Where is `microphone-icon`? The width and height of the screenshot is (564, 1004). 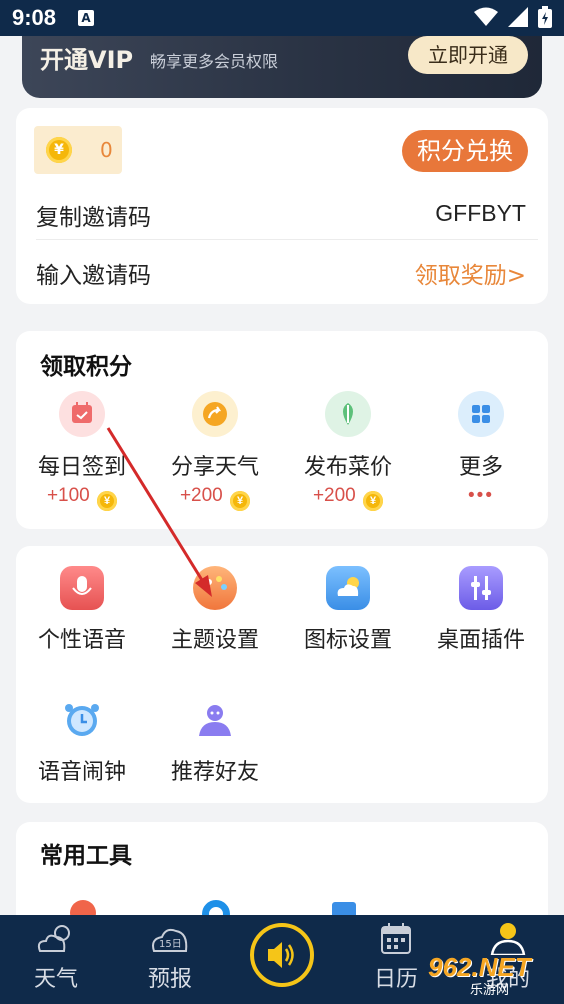 microphone-icon is located at coordinates (82, 588).